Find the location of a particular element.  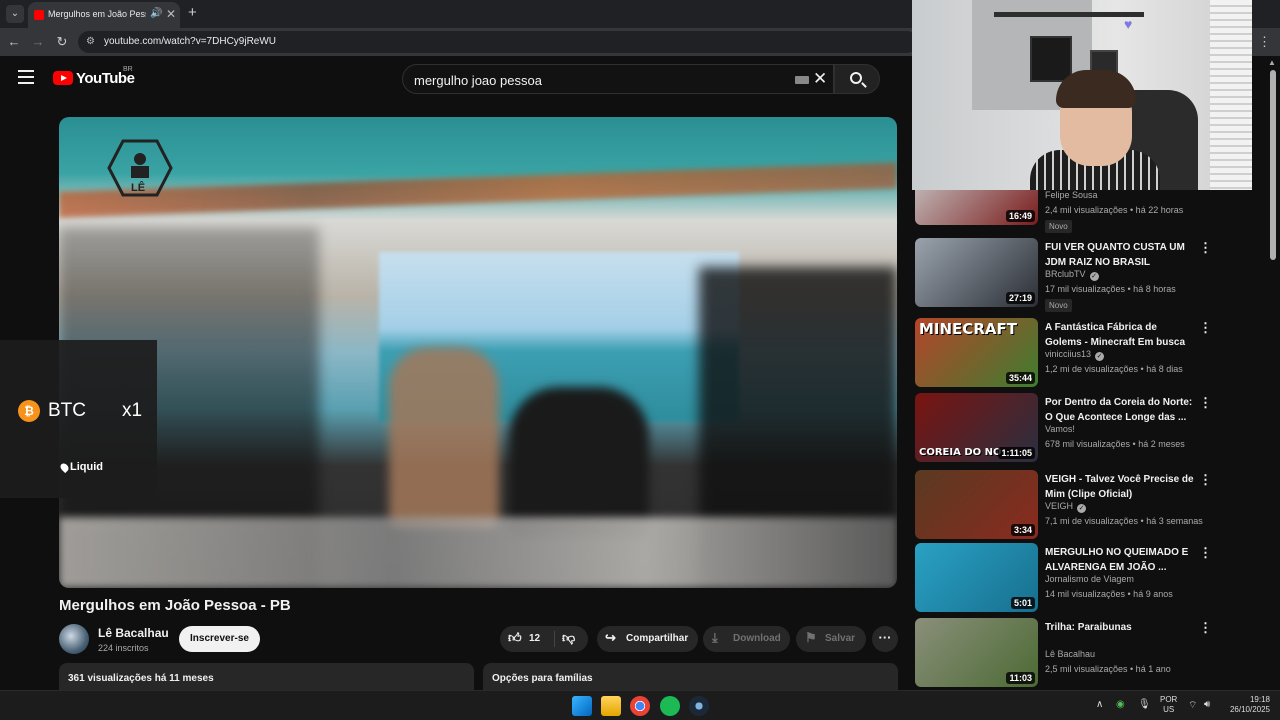

recommendation-channel: Vamos! is located at coordinates (1060, 429).